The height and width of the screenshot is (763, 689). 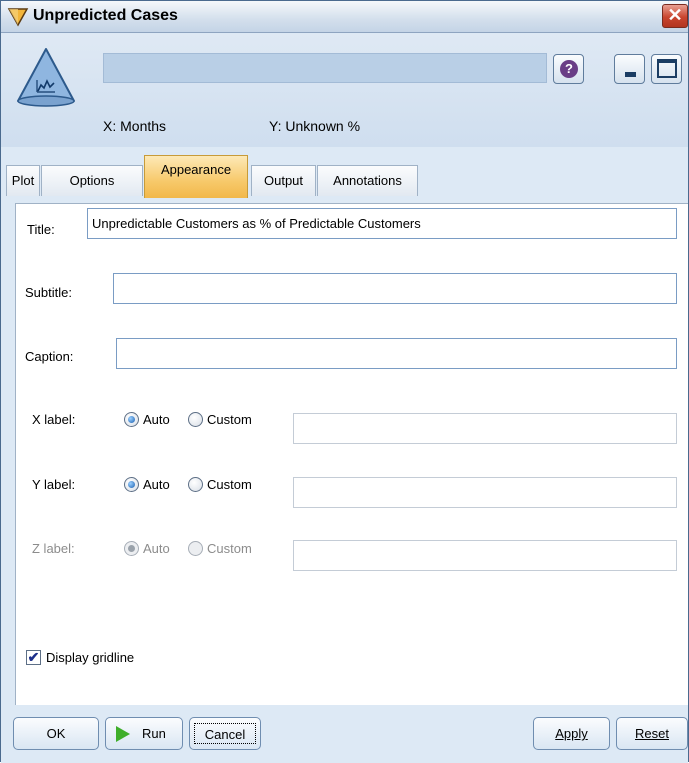 What do you see at coordinates (156, 484) in the screenshot?
I see `y-label-auto-text: Auto` at bounding box center [156, 484].